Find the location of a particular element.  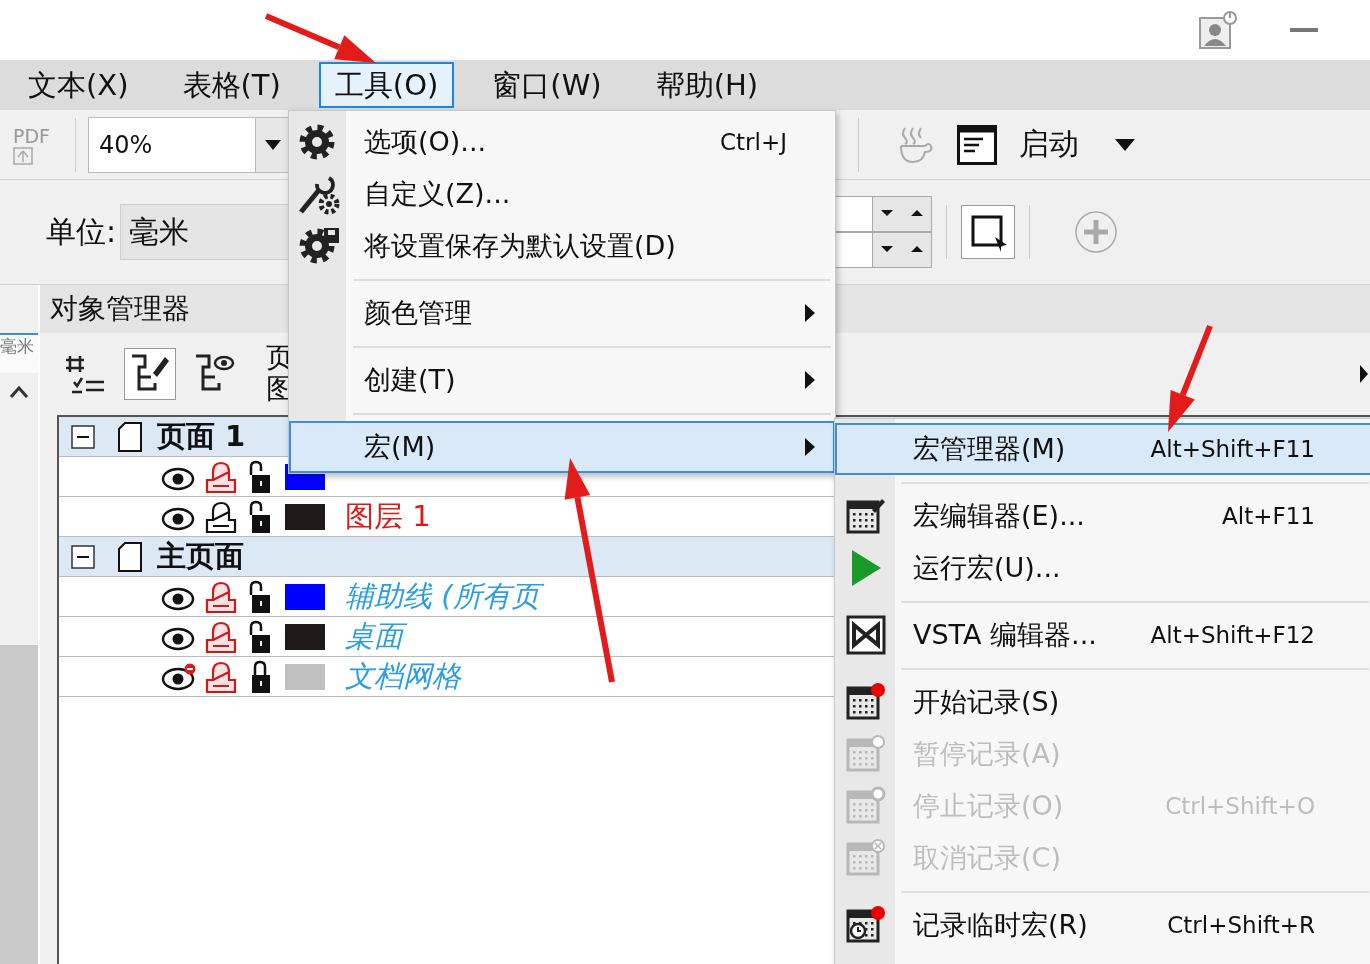

bowtie-icon is located at coordinates (866, 635).